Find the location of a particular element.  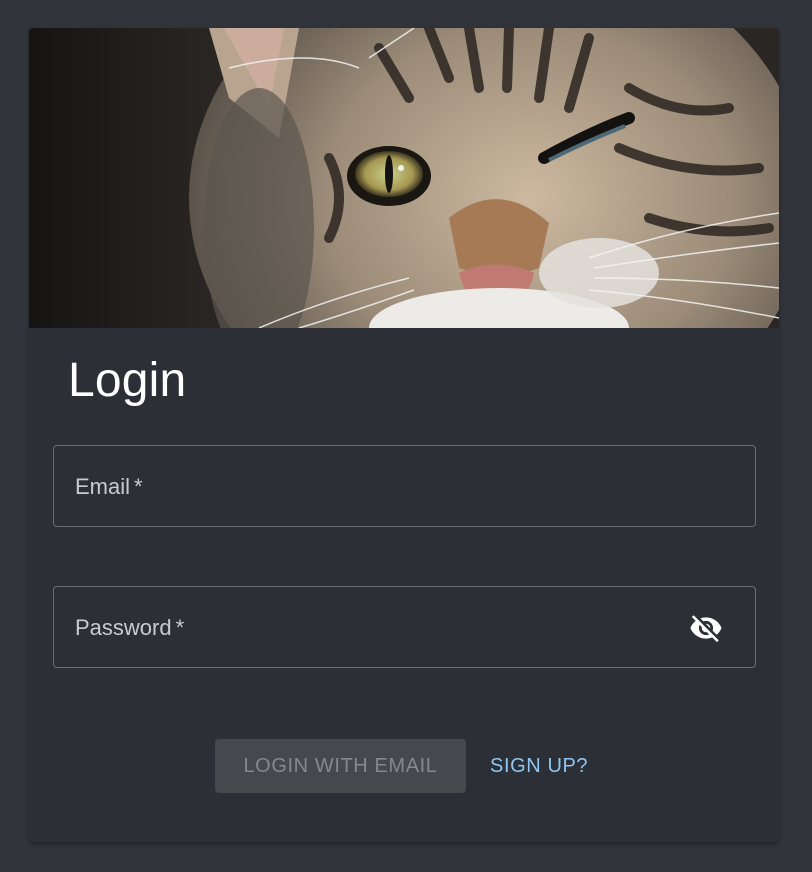

password-label-text: Password is located at coordinates (123, 627).